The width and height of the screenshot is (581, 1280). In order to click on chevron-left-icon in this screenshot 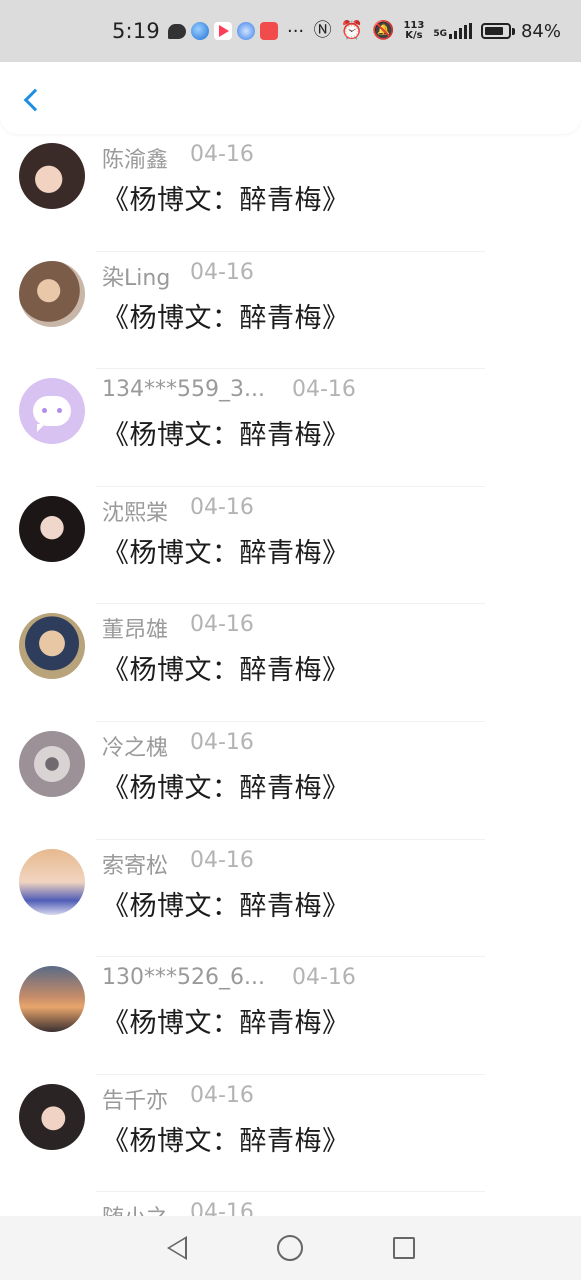, I will do `click(35, 100)`.